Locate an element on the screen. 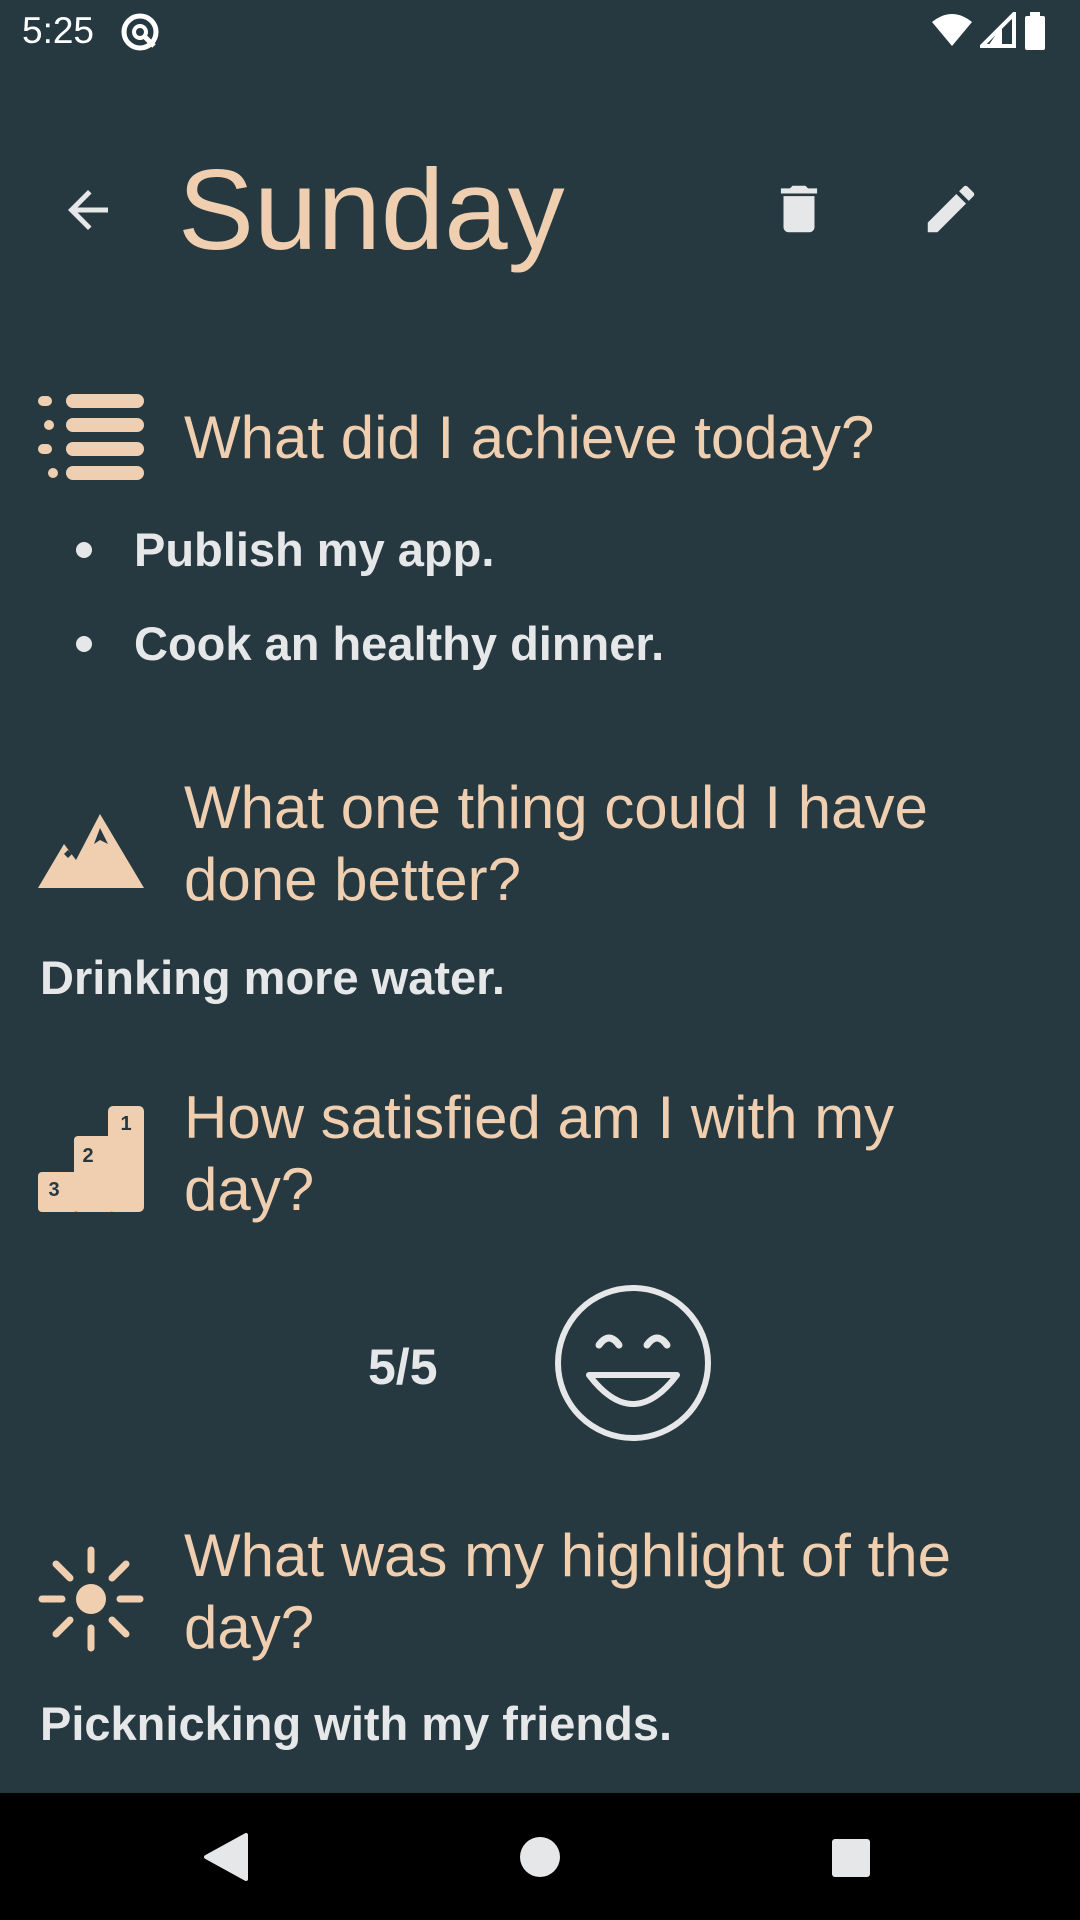 The width and height of the screenshot is (1080, 1920). svg-text: 2 is located at coordinates (87, 1156).